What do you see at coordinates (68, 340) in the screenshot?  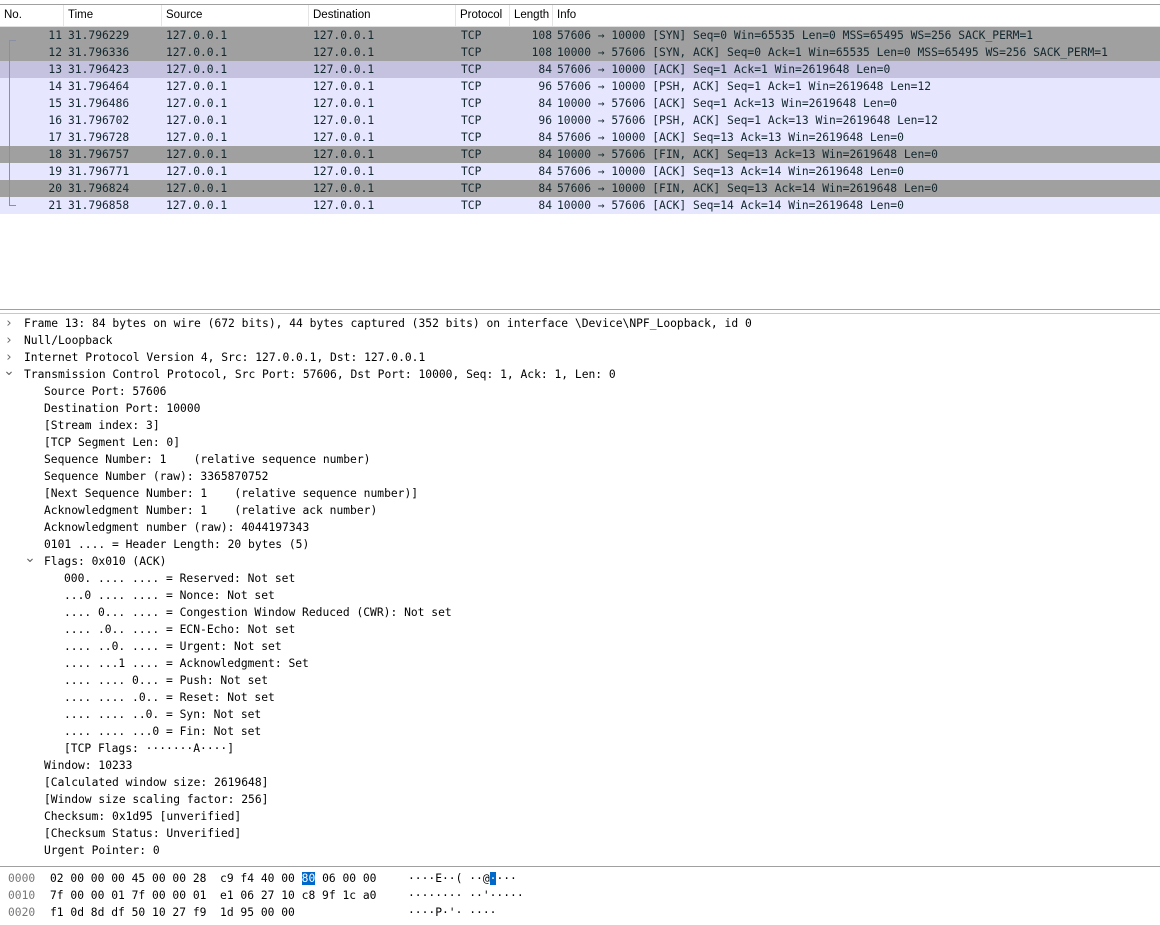 I see `detail-tree-item: Null/Loopback` at bounding box center [68, 340].